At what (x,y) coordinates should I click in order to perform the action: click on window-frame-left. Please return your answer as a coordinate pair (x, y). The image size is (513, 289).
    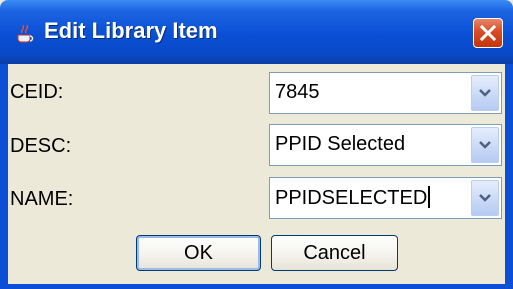
    Looking at the image, I should click on (4, 176).